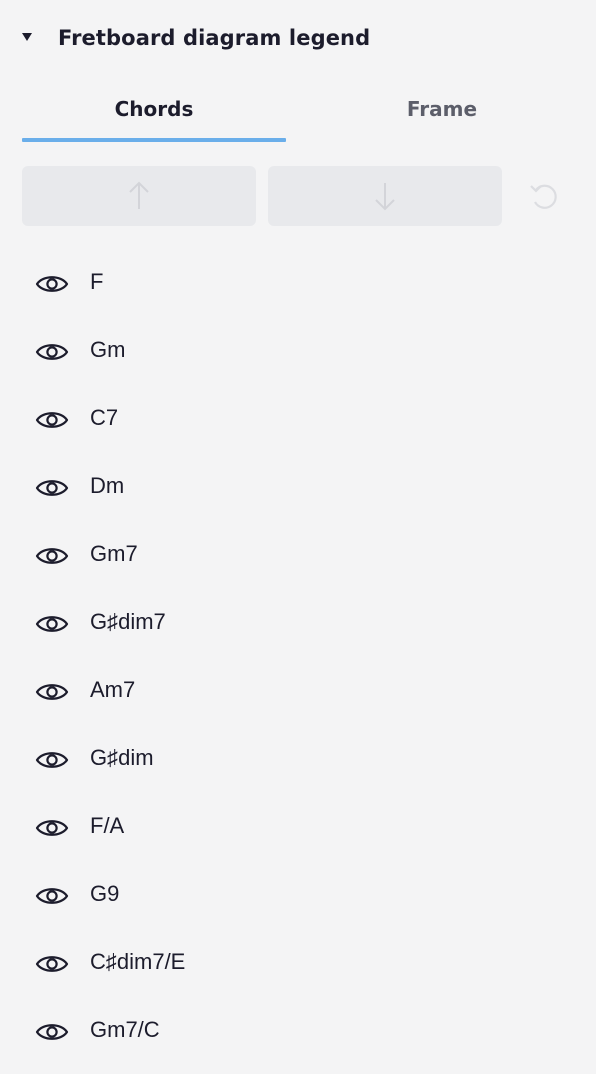  What do you see at coordinates (298, 624) in the screenshot?
I see `chord-row: G♯dim7` at bounding box center [298, 624].